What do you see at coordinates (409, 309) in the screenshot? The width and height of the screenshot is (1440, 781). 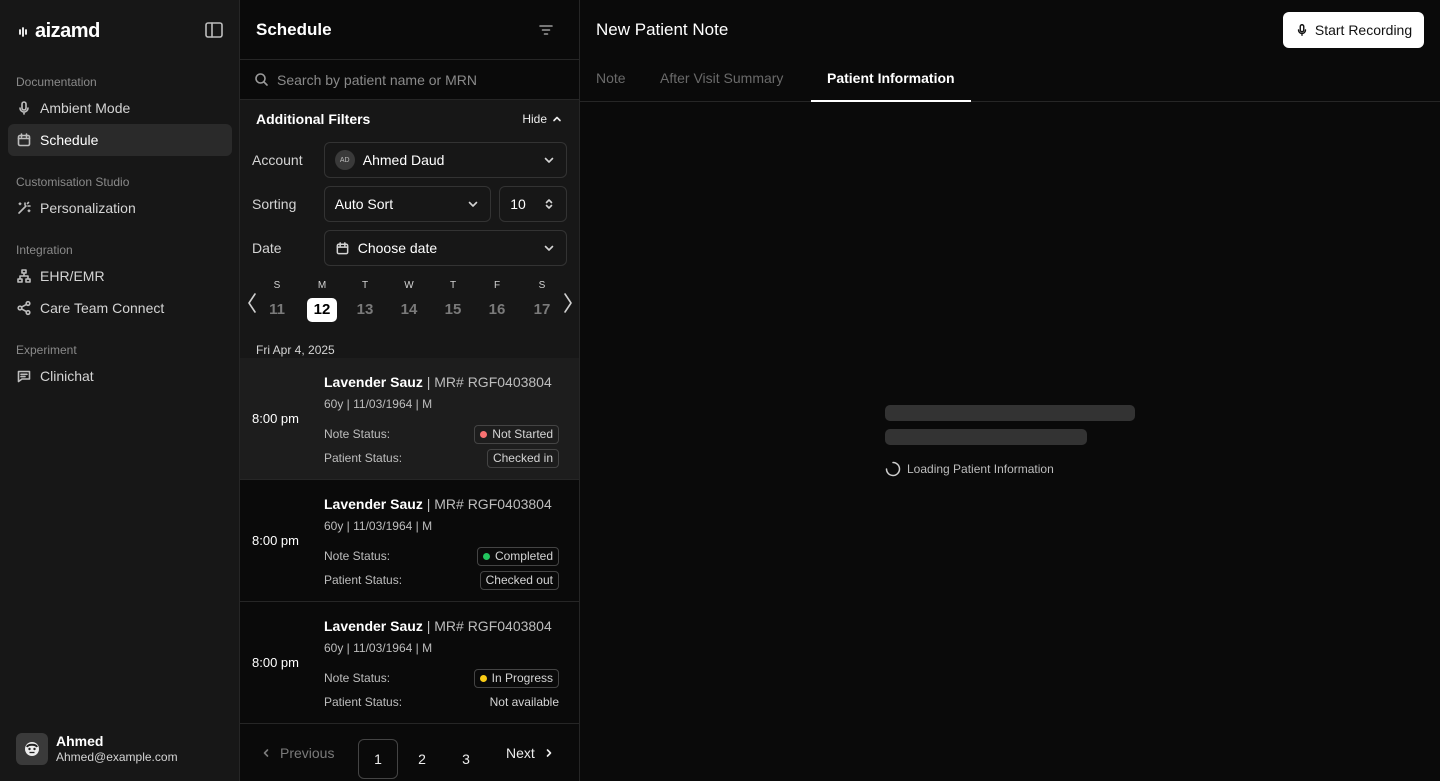 I see `day-number: 14` at bounding box center [409, 309].